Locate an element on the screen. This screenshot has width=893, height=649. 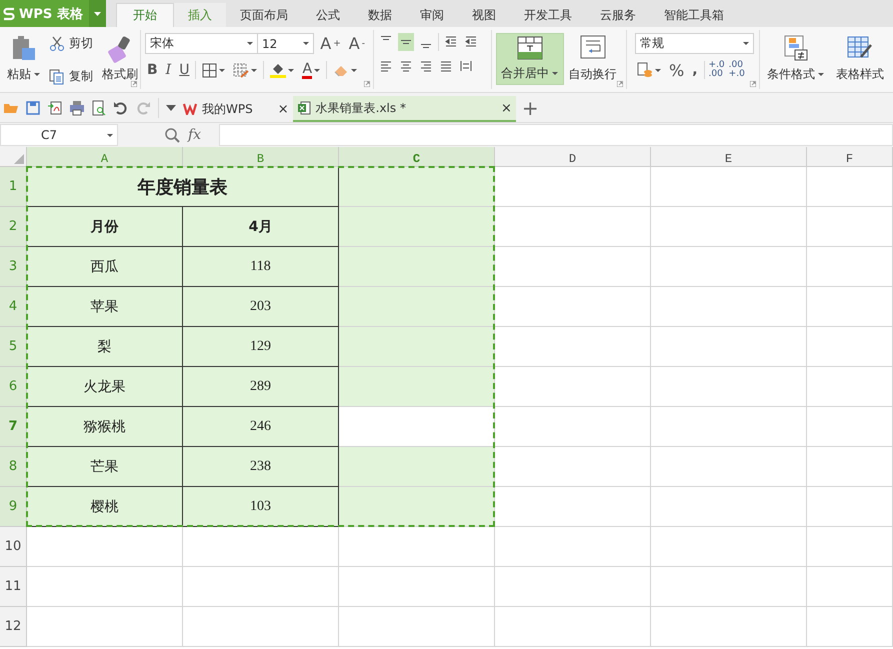
ribbon-tab: 云服务 is located at coordinates (618, 15).